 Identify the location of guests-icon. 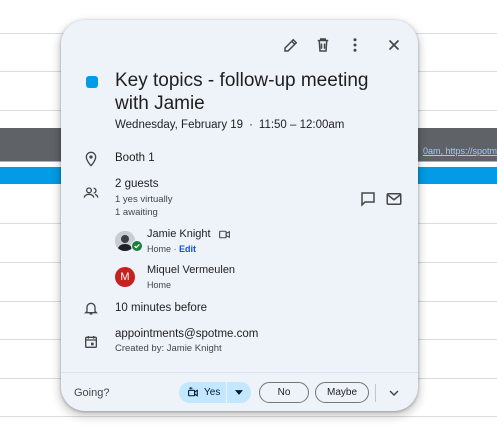
(91, 193).